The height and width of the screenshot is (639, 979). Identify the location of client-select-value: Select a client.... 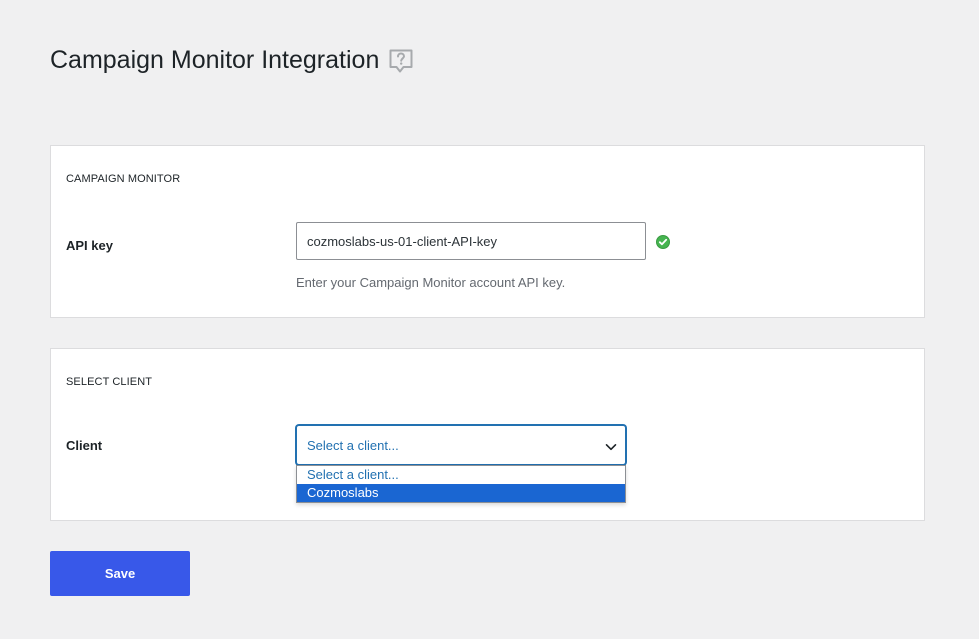
(353, 445).